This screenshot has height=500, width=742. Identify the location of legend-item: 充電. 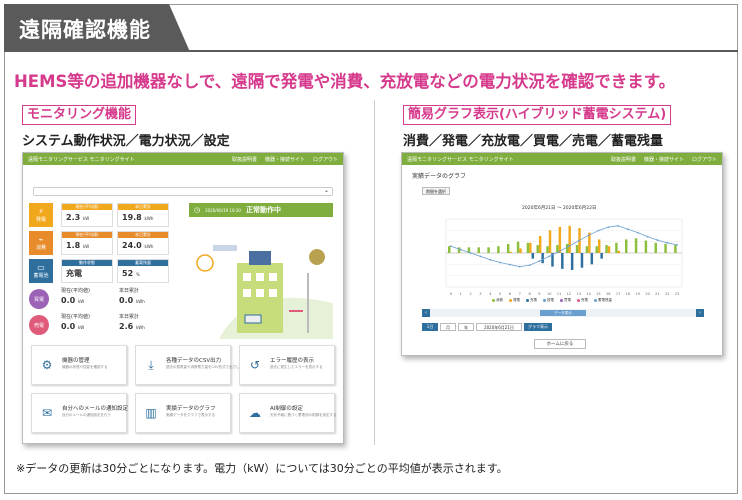
(531, 300).